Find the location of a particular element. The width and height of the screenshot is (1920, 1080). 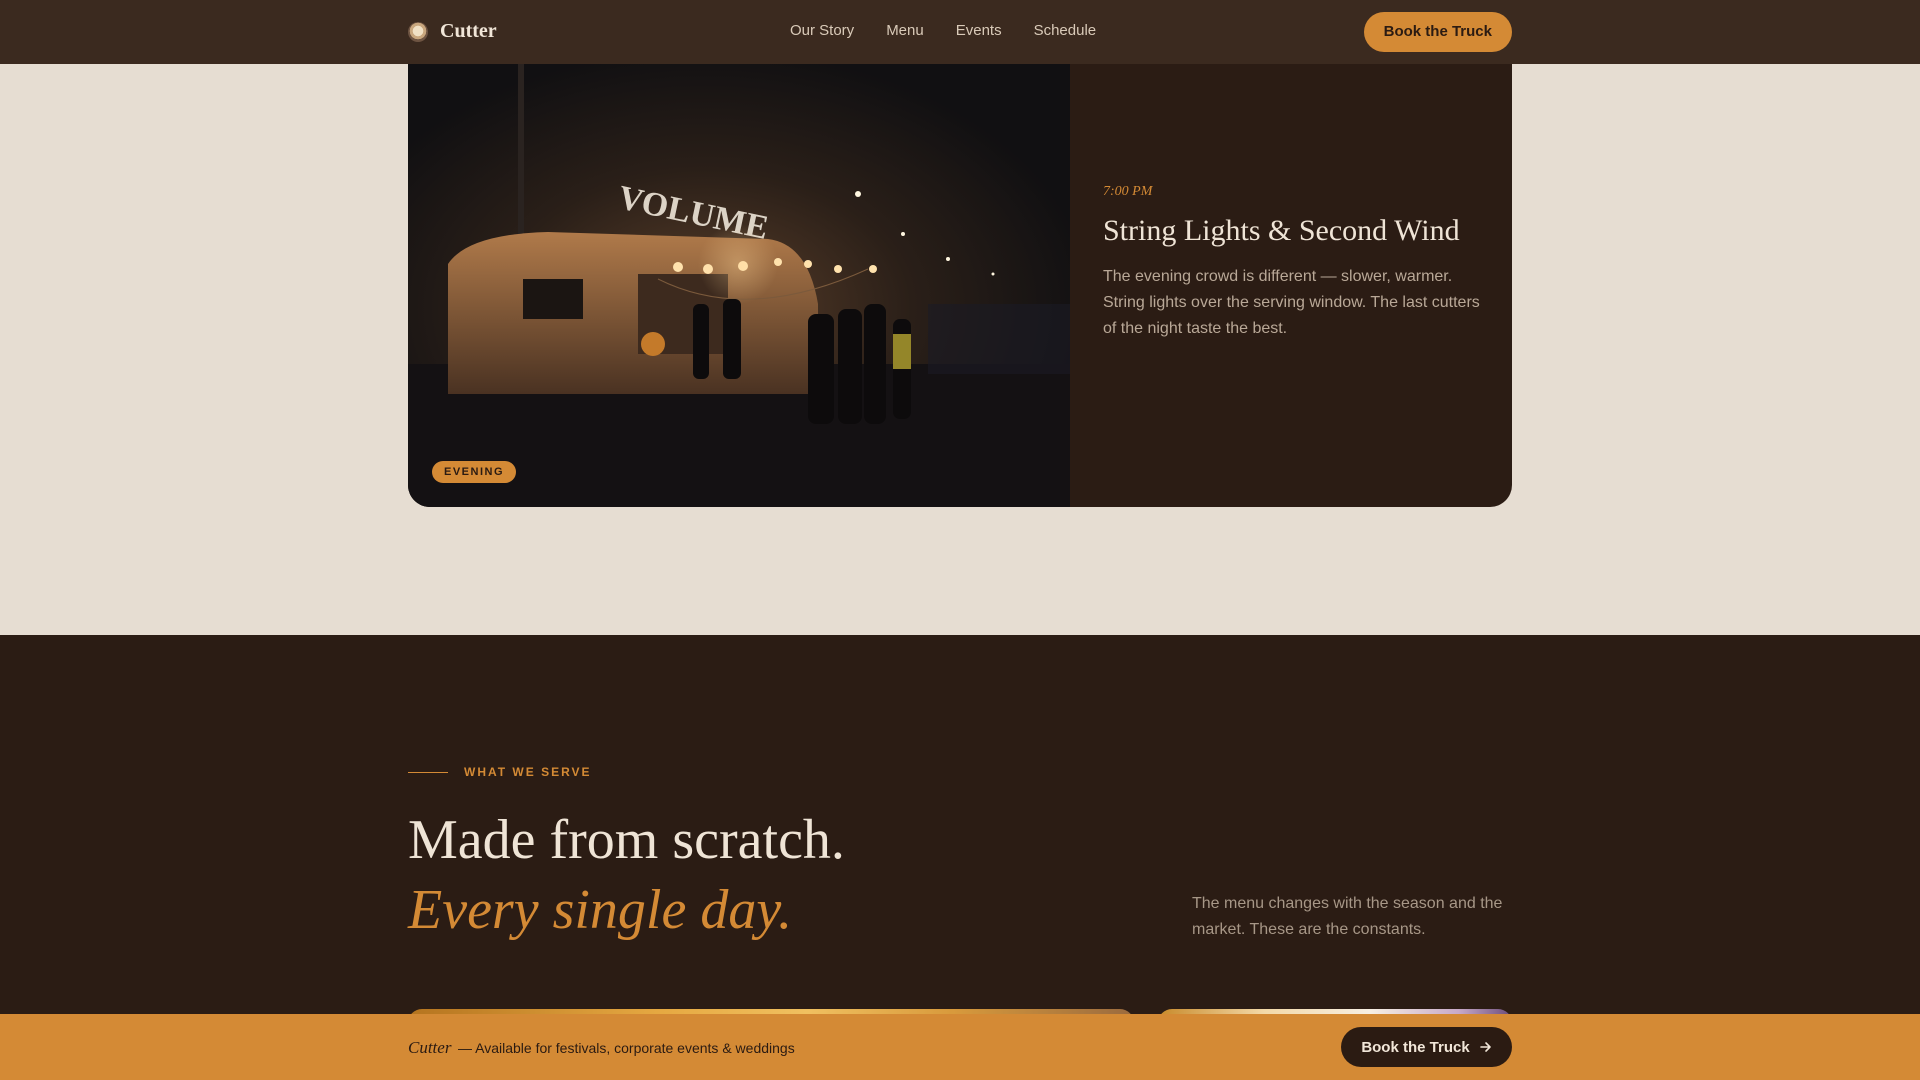

nav-links: Our Story Menu Events Schedule is located at coordinates (943, 30).